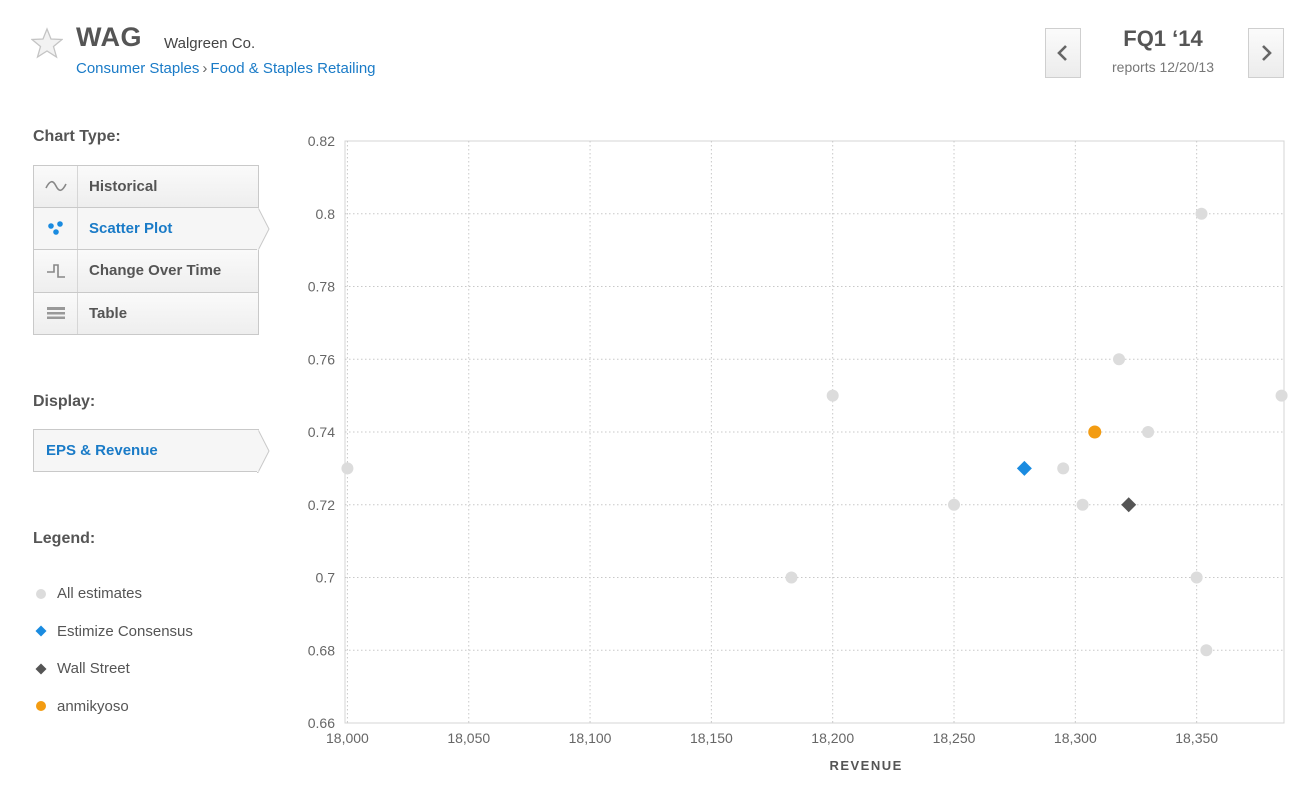 This screenshot has height=793, width=1303. I want to click on legend-label: Wall Street, so click(93, 669).